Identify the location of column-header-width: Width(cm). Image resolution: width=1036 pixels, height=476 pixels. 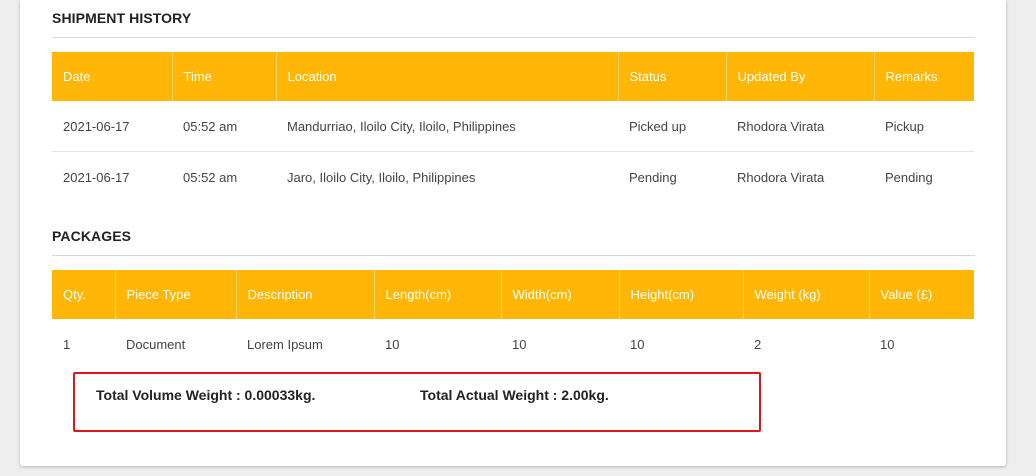
(560, 294).